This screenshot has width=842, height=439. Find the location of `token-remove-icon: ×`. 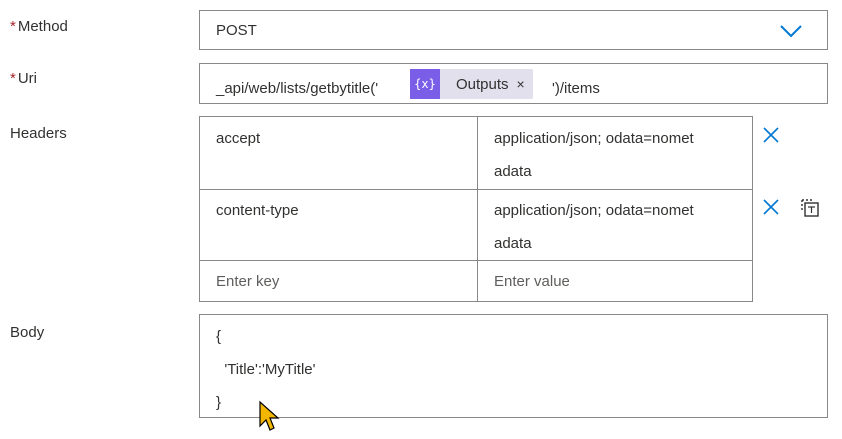

token-remove-icon: × is located at coordinates (525, 84).